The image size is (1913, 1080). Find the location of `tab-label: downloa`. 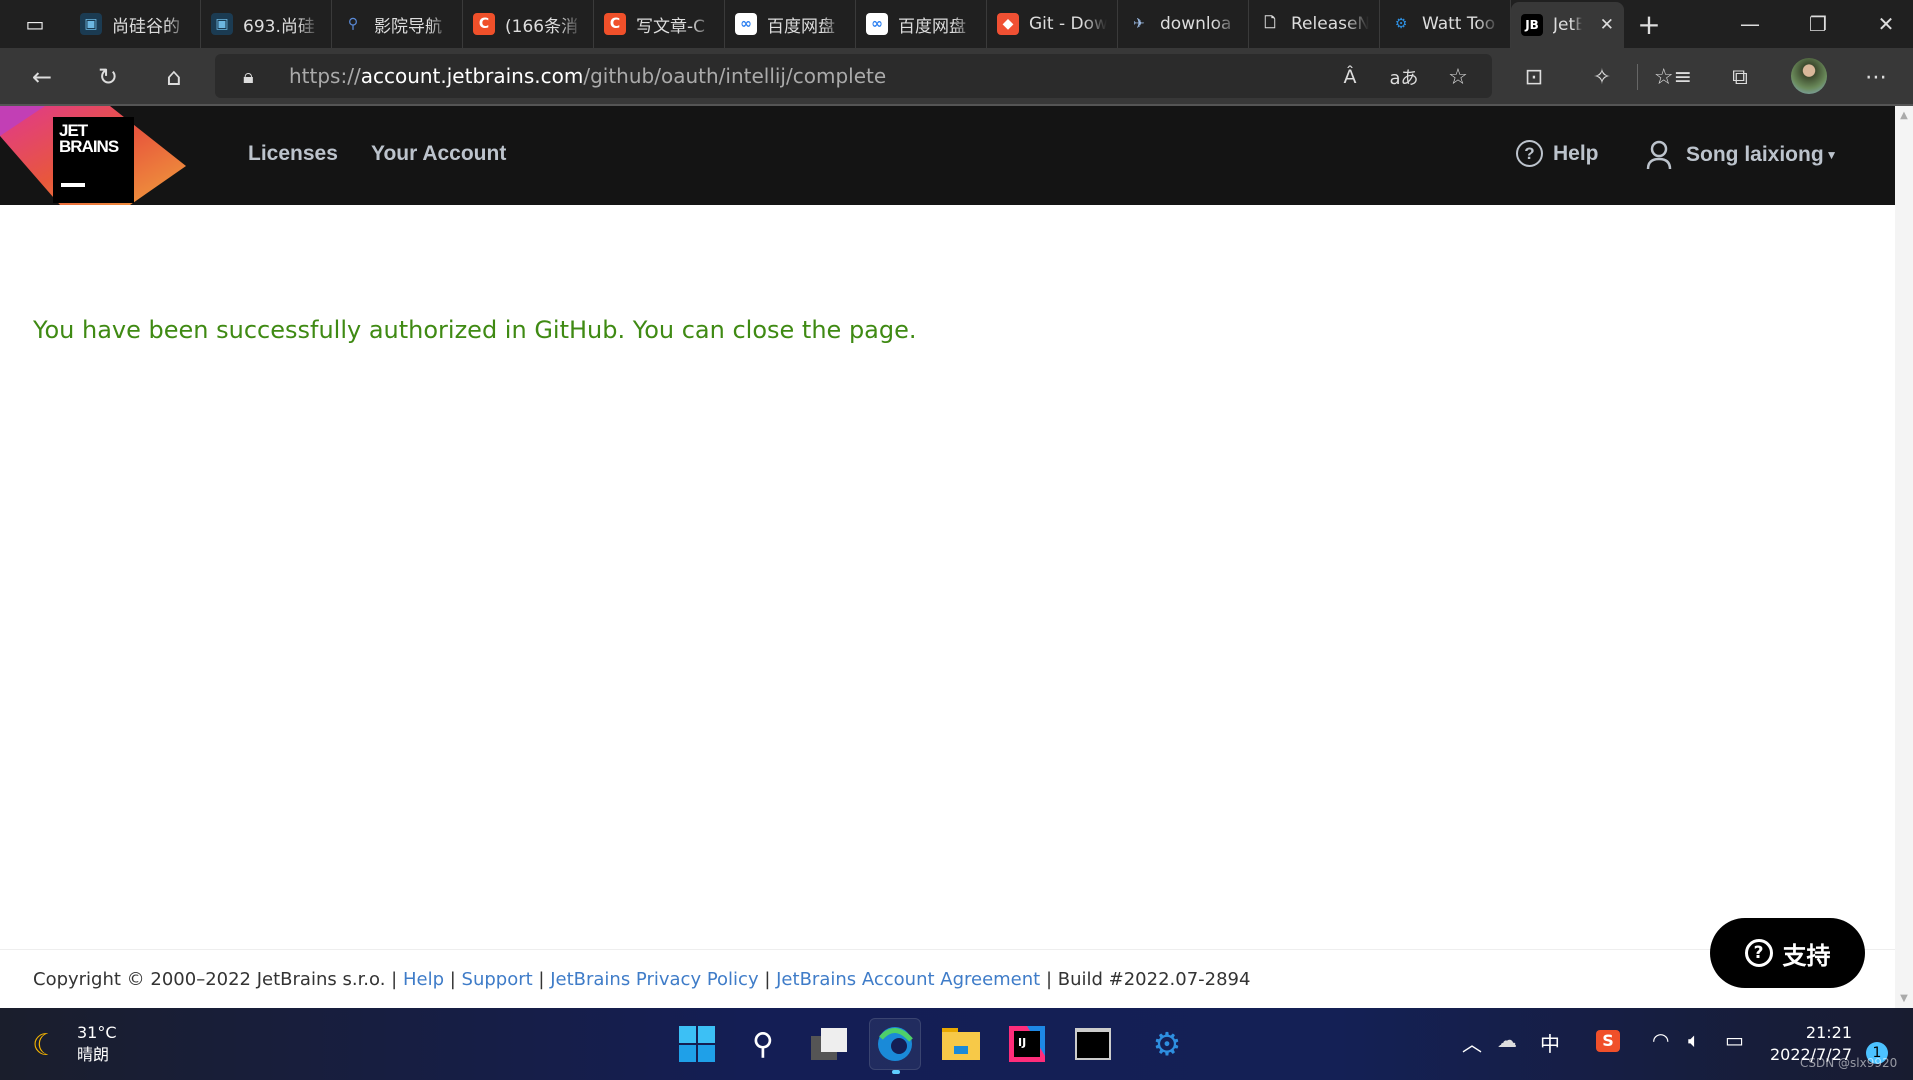

tab-label: downloa is located at coordinates (1196, 24).